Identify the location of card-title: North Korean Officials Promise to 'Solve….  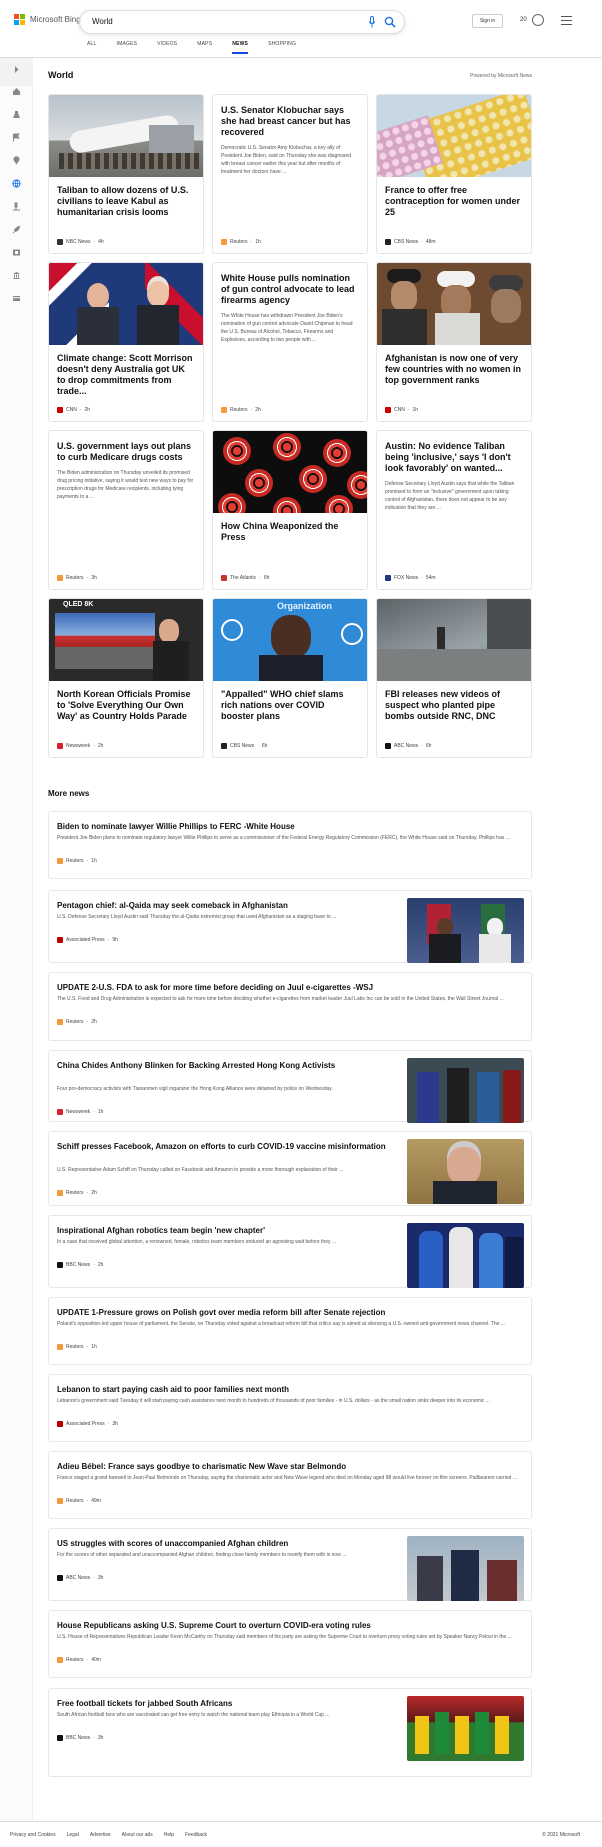
(126, 701).